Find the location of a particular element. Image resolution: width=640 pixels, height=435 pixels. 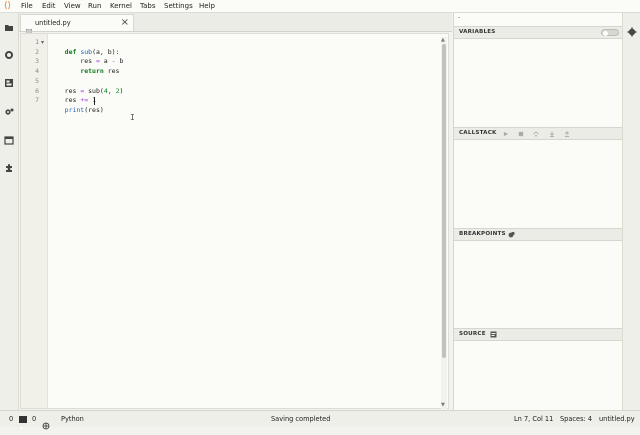

tab-title: untitled.py is located at coordinates (53, 23).